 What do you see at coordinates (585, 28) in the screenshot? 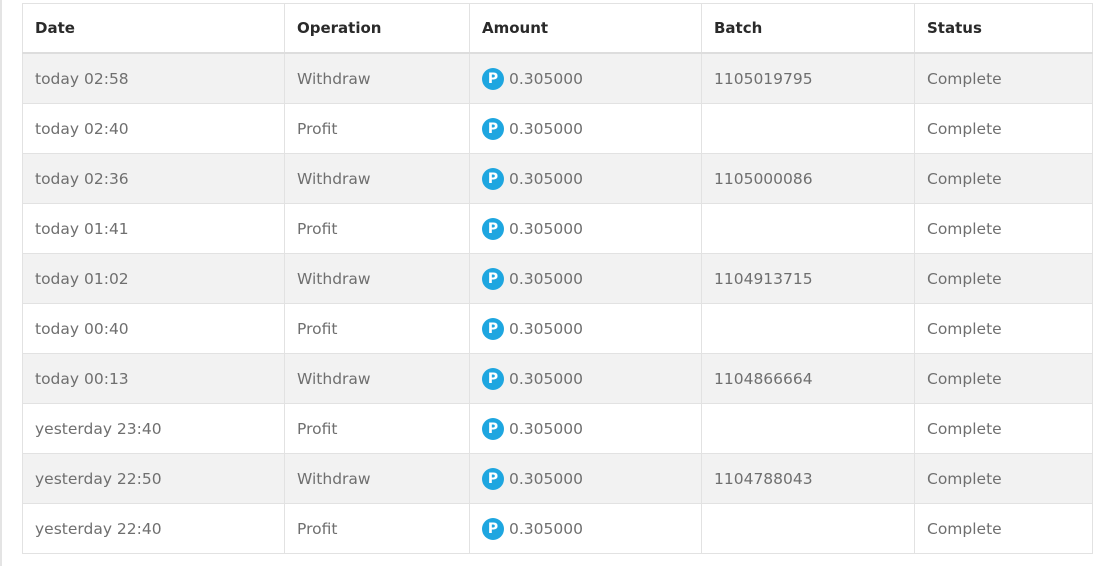
I see `column-header-amount: Amount` at bounding box center [585, 28].